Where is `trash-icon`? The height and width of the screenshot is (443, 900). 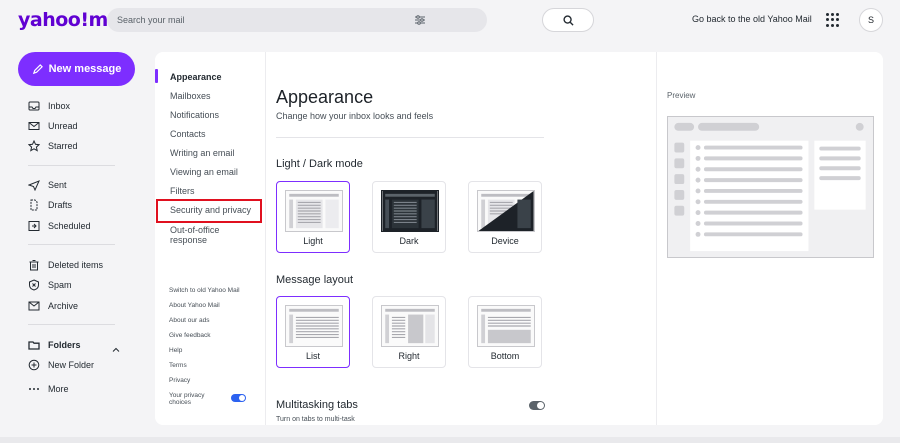
trash-icon is located at coordinates (34, 265).